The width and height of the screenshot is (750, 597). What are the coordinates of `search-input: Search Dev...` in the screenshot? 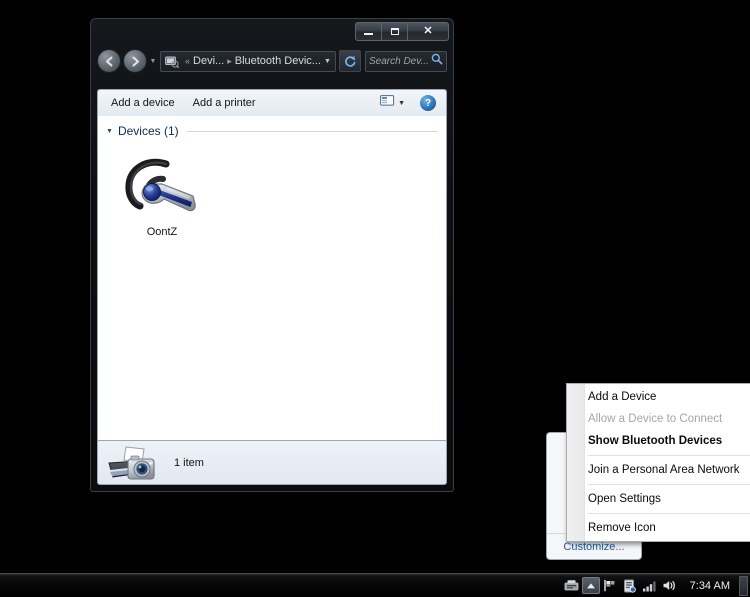 It's located at (400, 61).